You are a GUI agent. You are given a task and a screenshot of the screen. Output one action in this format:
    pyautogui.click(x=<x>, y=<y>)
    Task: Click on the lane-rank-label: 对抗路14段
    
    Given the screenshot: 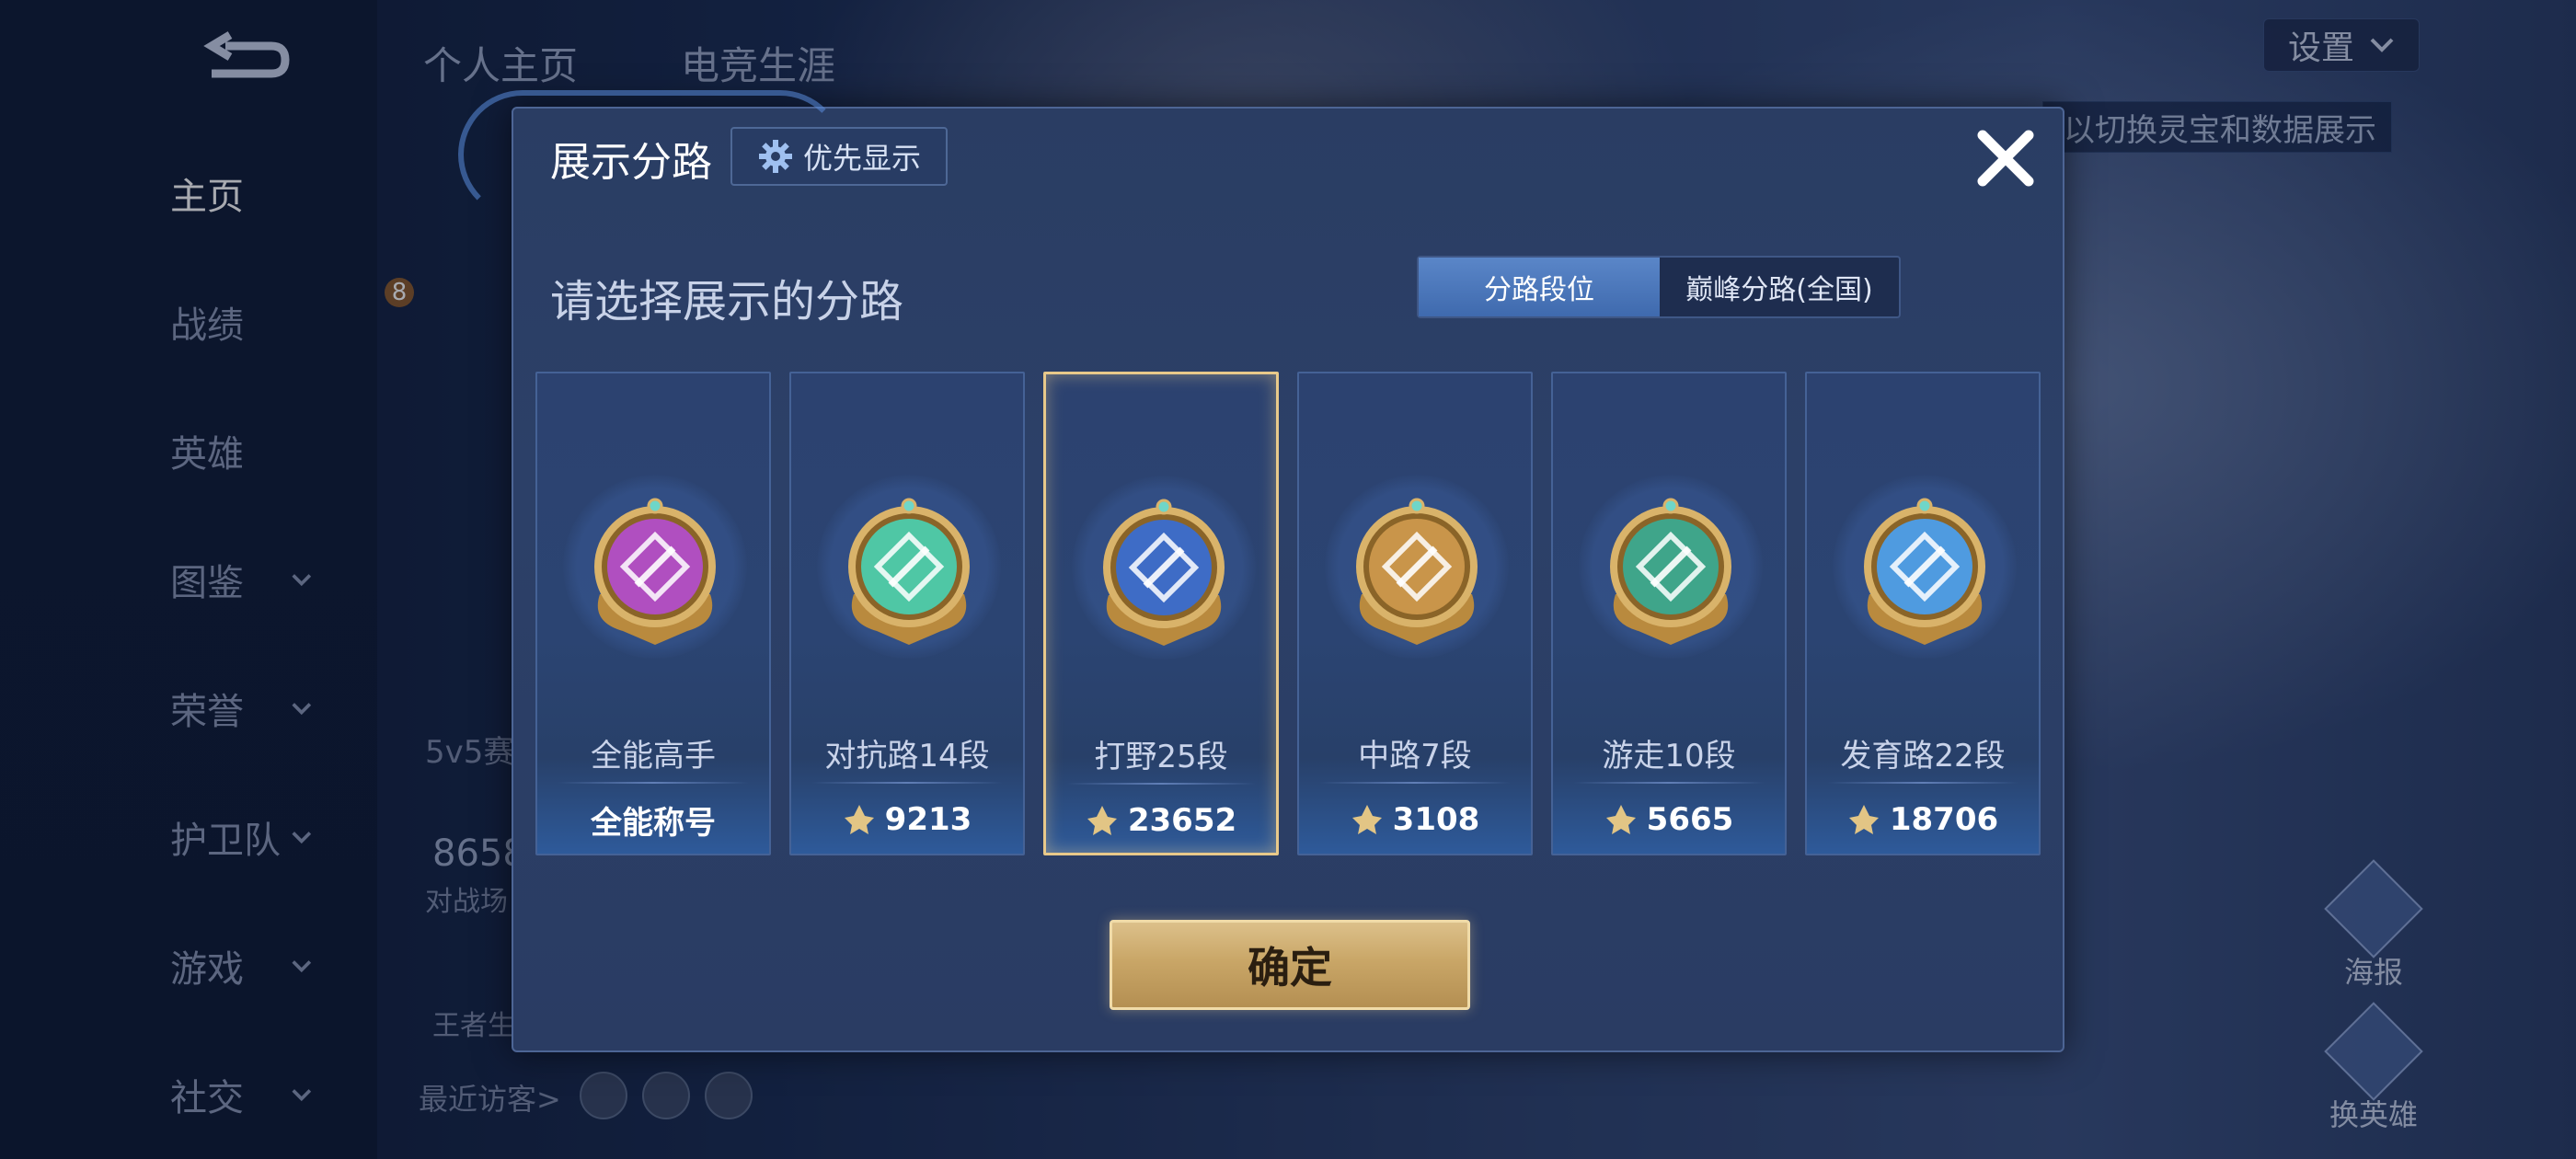 What is the action you would take?
    pyautogui.click(x=907, y=756)
    